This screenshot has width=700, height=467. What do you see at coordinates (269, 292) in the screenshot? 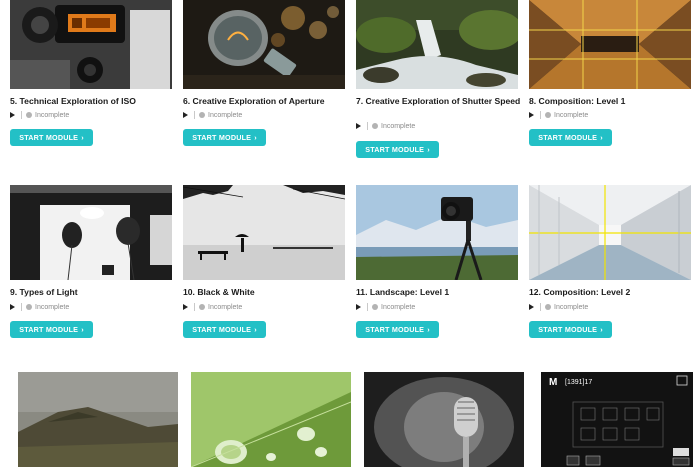
I see `module-title: 10. Black & White` at bounding box center [269, 292].